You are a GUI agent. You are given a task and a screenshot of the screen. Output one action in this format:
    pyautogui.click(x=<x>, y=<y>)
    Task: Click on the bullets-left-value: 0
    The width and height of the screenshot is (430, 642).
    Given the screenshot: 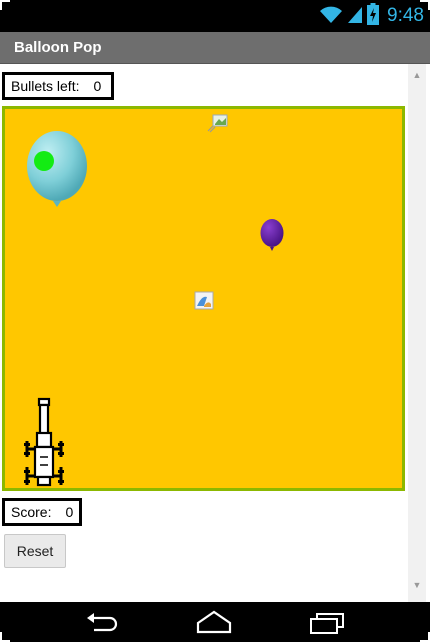 What is the action you would take?
    pyautogui.click(x=97, y=86)
    